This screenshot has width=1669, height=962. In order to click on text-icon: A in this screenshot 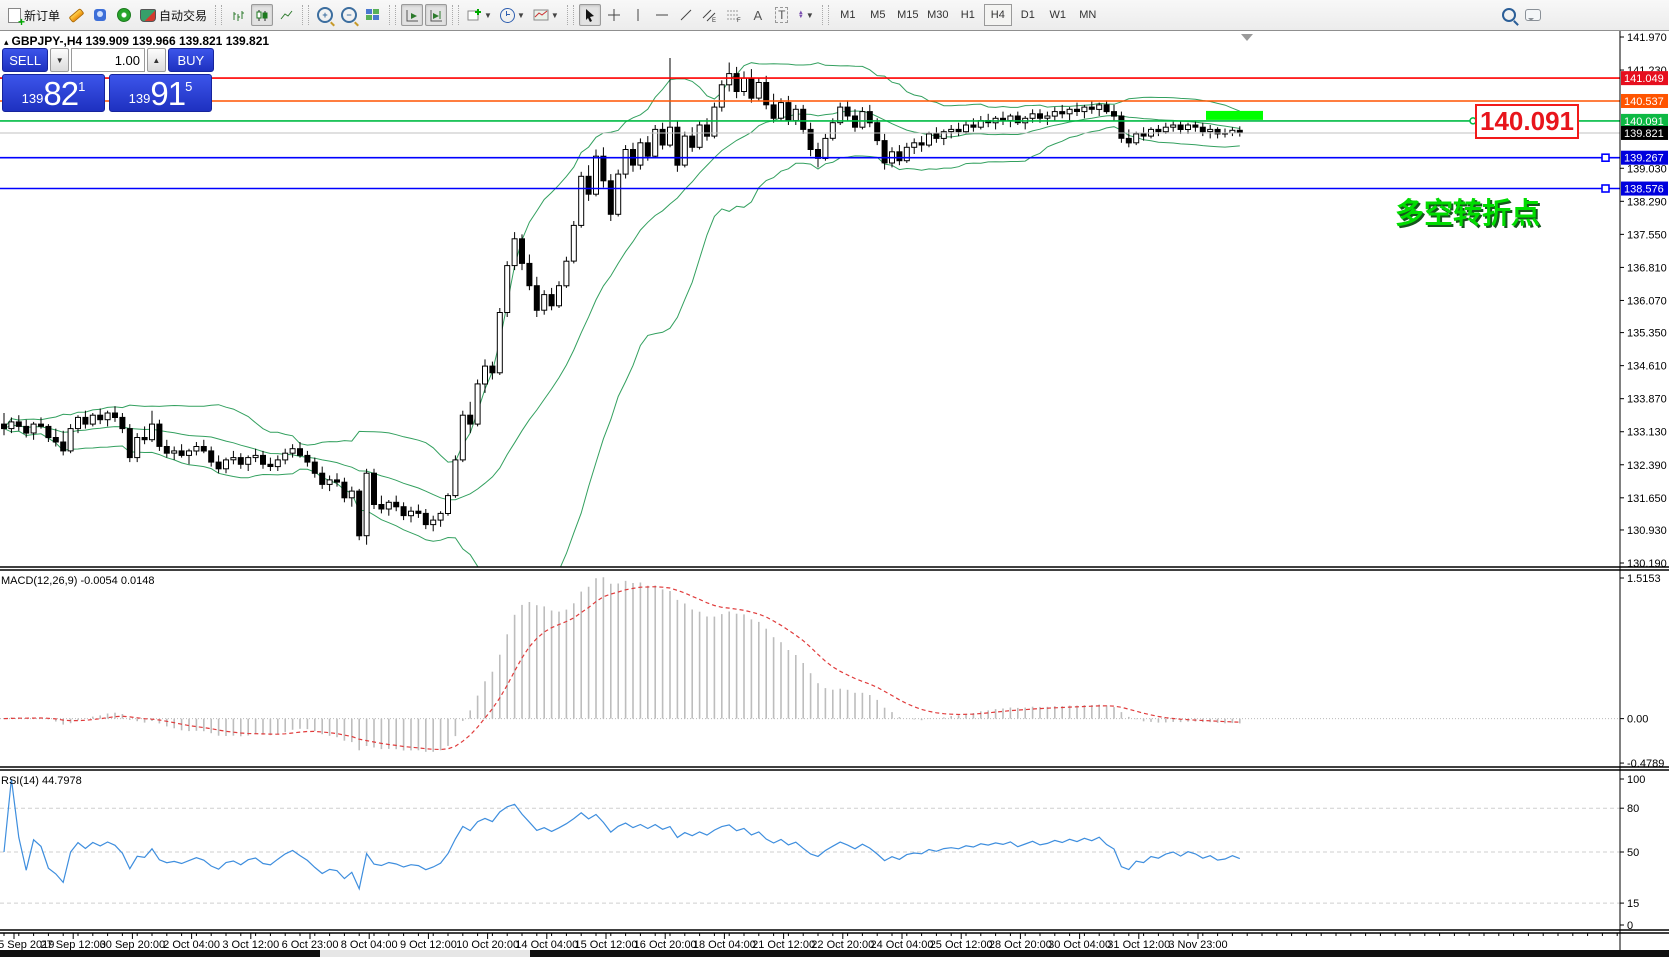, I will do `click(758, 15)`.